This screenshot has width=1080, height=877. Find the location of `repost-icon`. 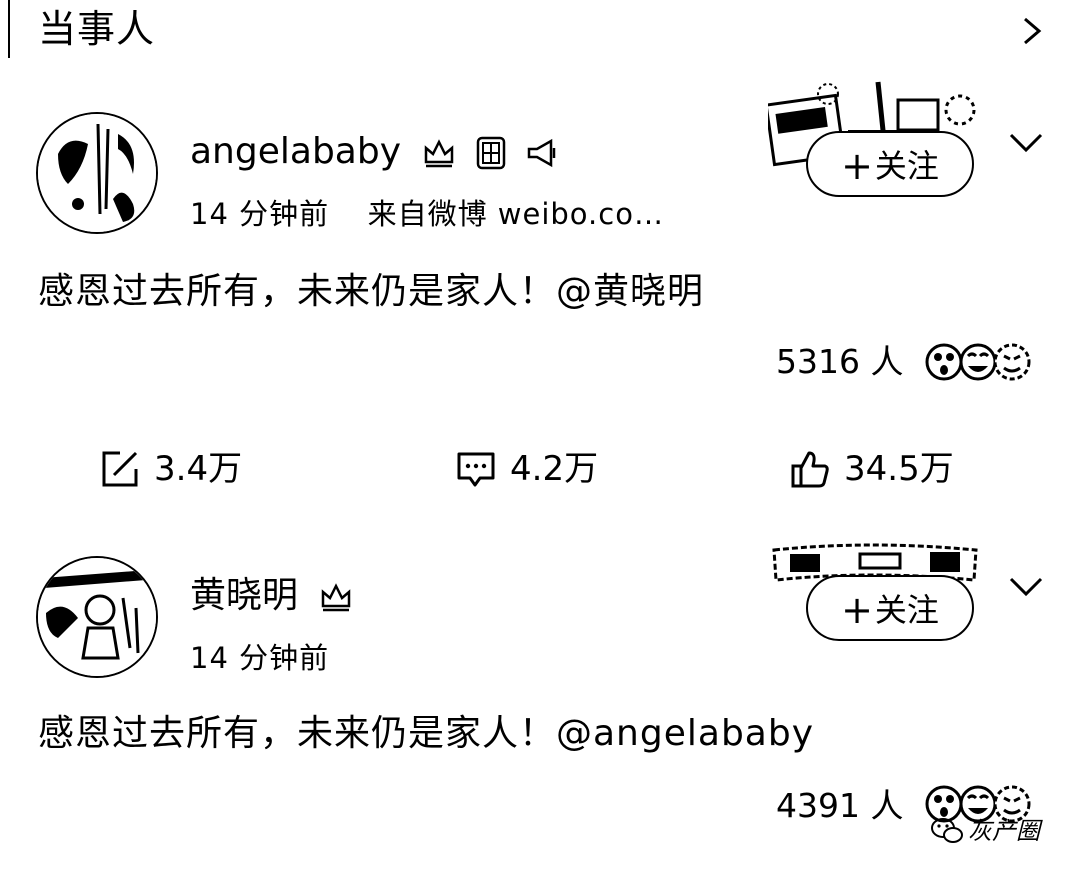

repost-icon is located at coordinates (120, 469).